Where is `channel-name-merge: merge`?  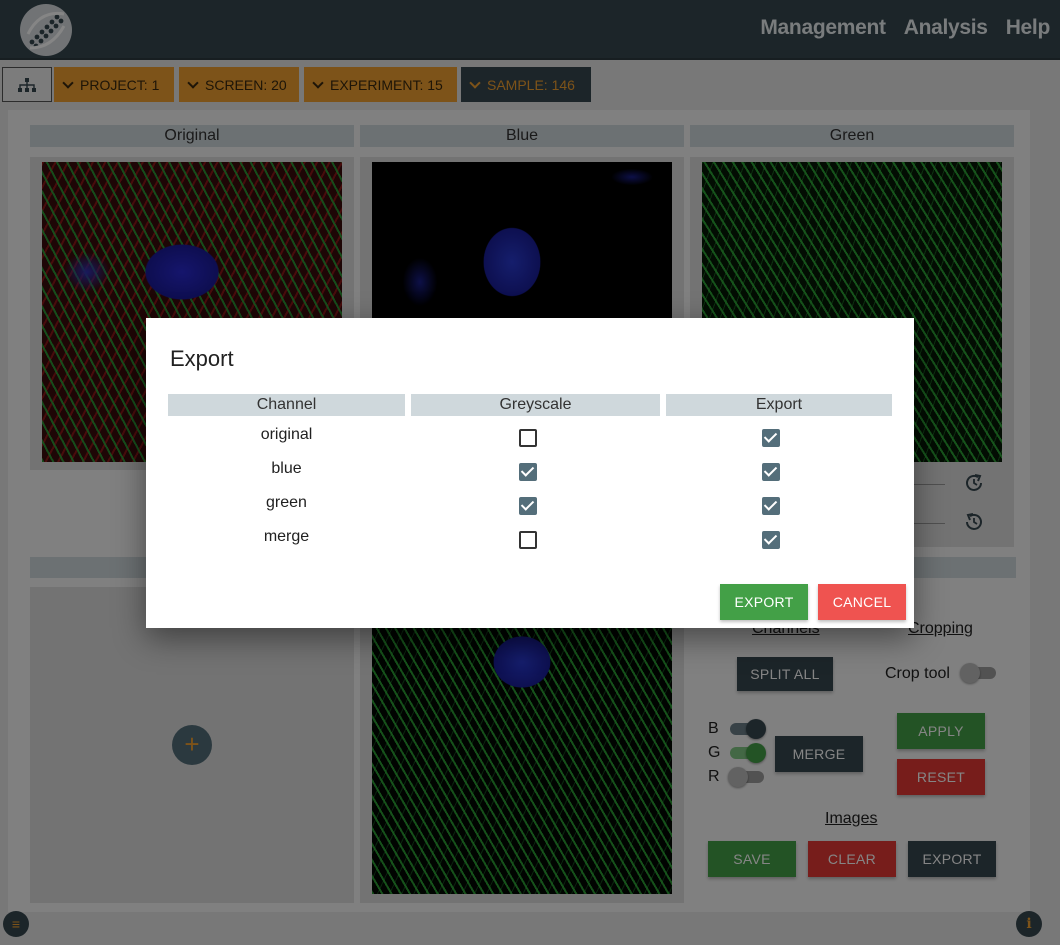
channel-name-merge: merge is located at coordinates (286, 536).